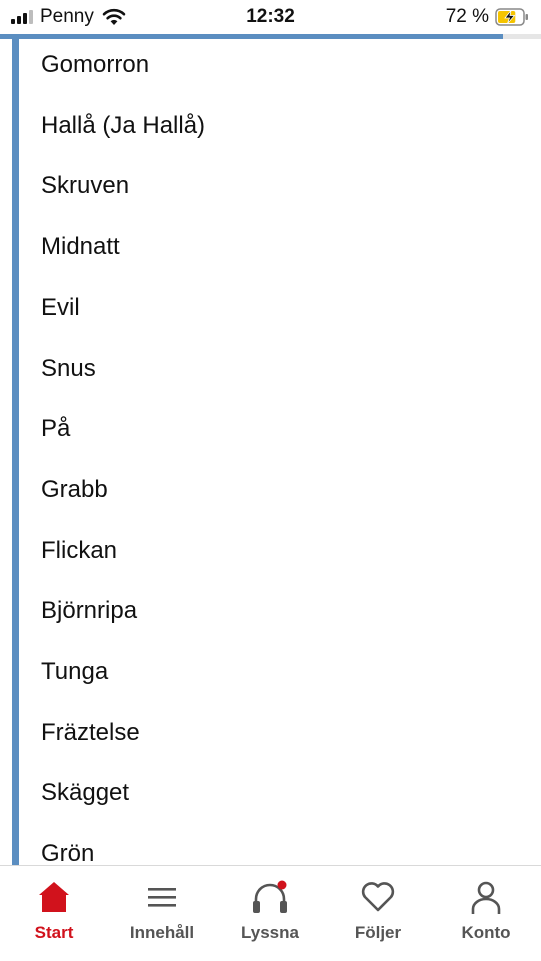 This screenshot has height=961, width=541. I want to click on menu-icon, so click(162, 898).